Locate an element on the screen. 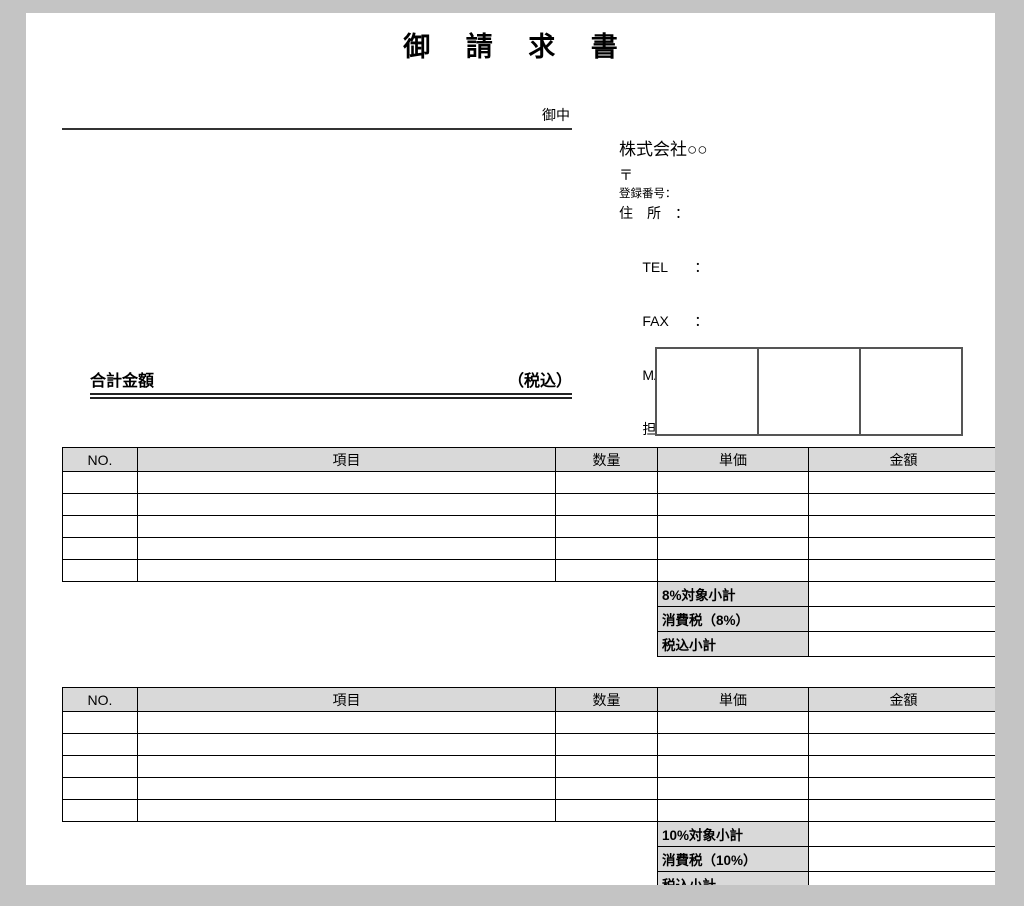 Image resolution: width=1024 pixels, height=906 pixels. seller-tel-label: TEL is located at coordinates (655, 267).